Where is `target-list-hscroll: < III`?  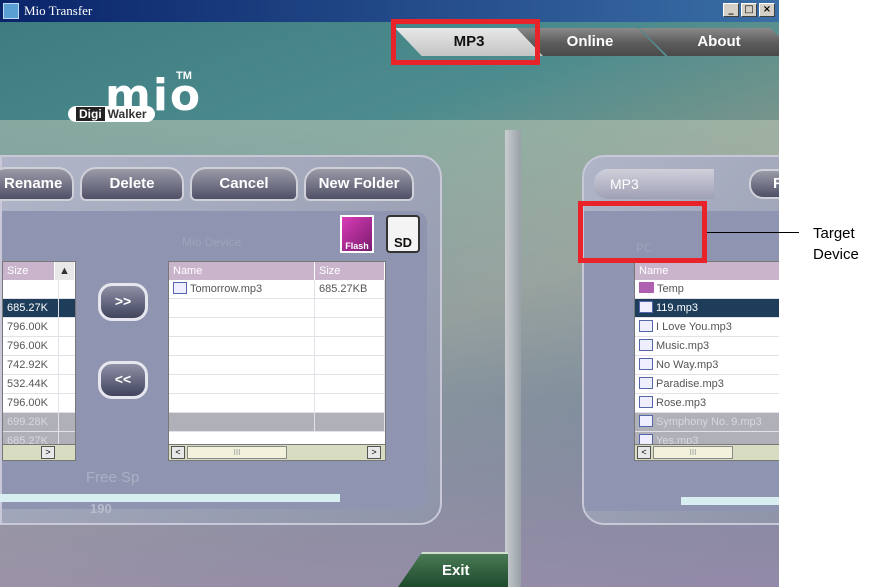 target-list-hscroll: < III is located at coordinates (707, 452).